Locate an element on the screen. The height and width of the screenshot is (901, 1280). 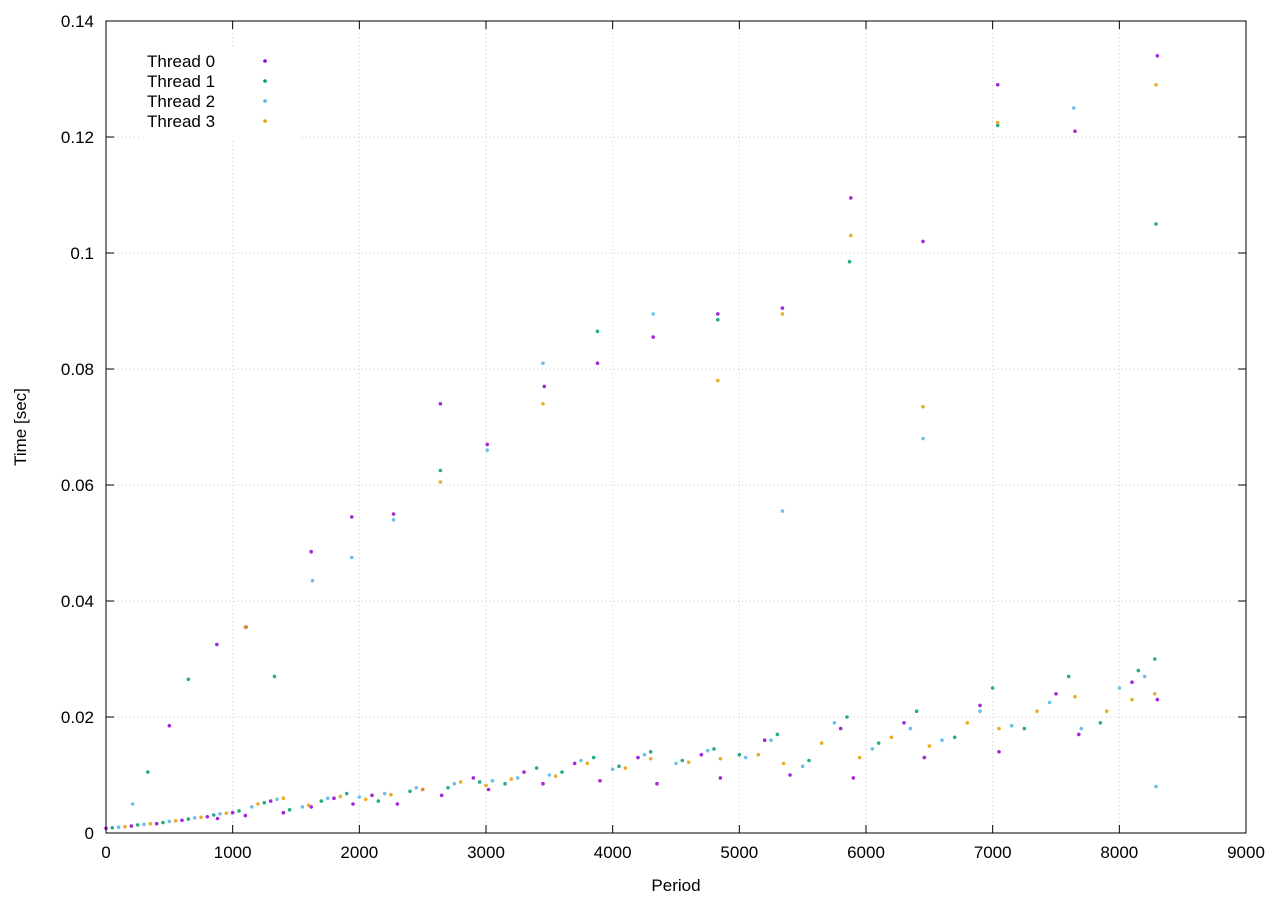
x-tick-label: 0 is located at coordinates (105, 852).